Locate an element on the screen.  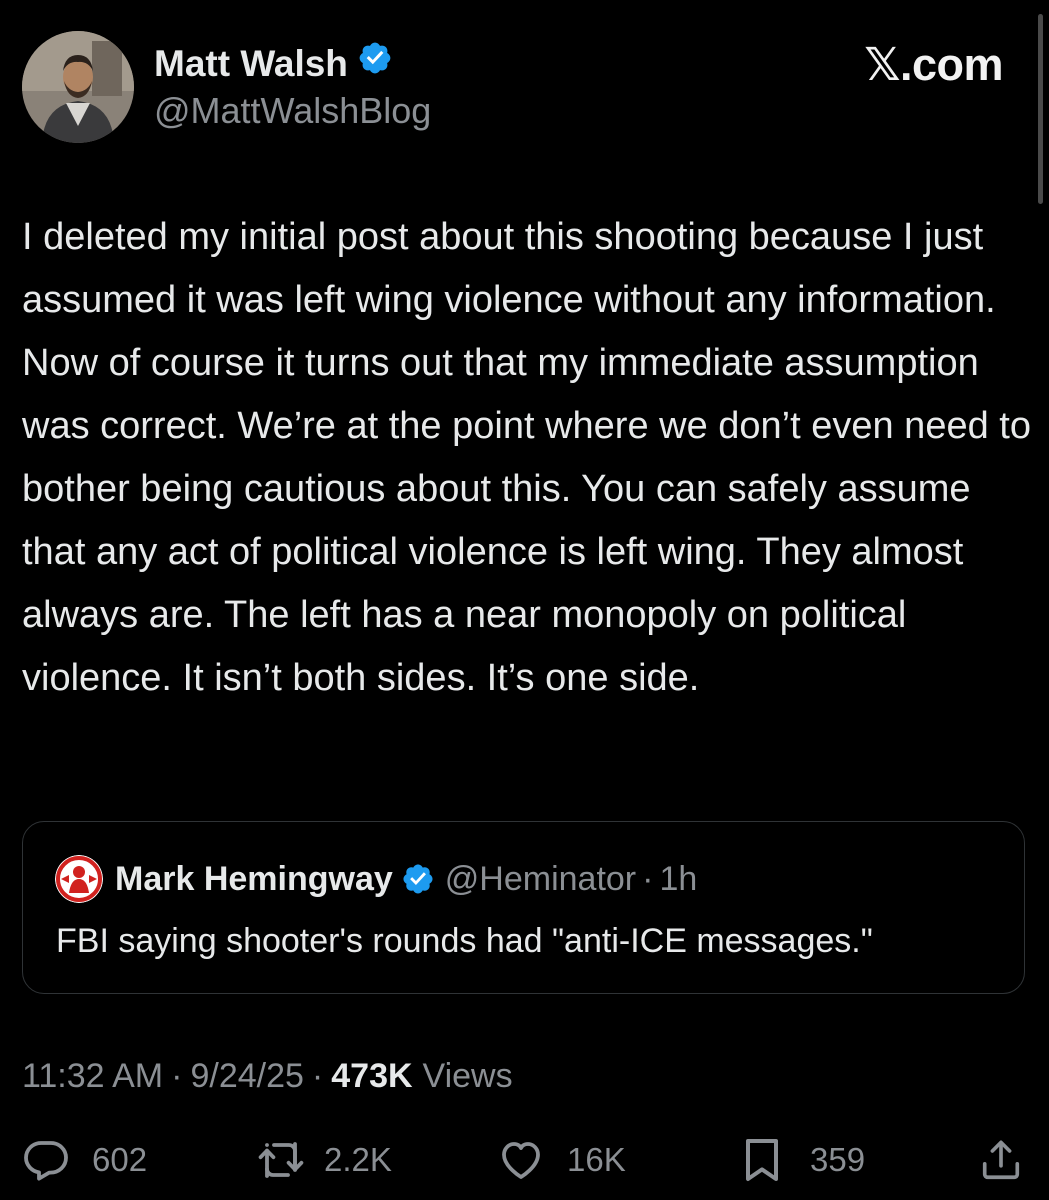
author-avatar is located at coordinates (78, 87).